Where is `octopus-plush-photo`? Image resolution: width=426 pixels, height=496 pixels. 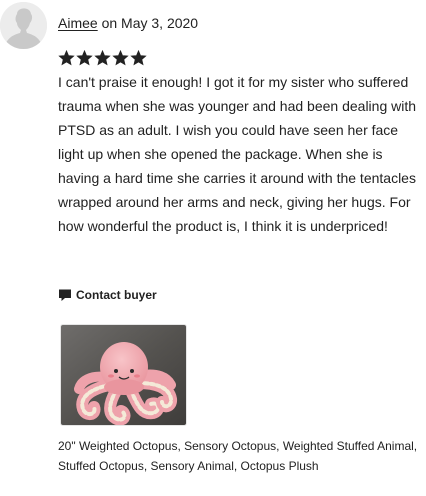
octopus-plush-photo is located at coordinates (123, 375).